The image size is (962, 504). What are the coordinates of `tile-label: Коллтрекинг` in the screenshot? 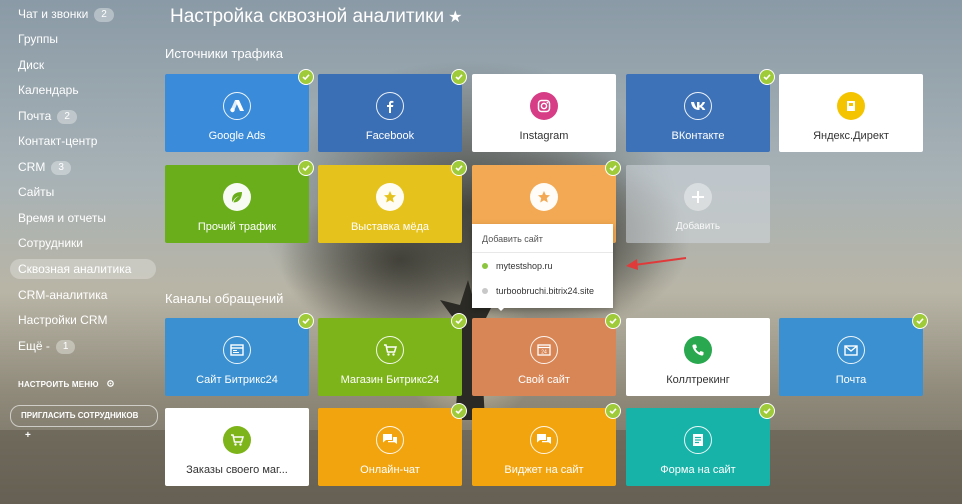 It's located at (698, 380).